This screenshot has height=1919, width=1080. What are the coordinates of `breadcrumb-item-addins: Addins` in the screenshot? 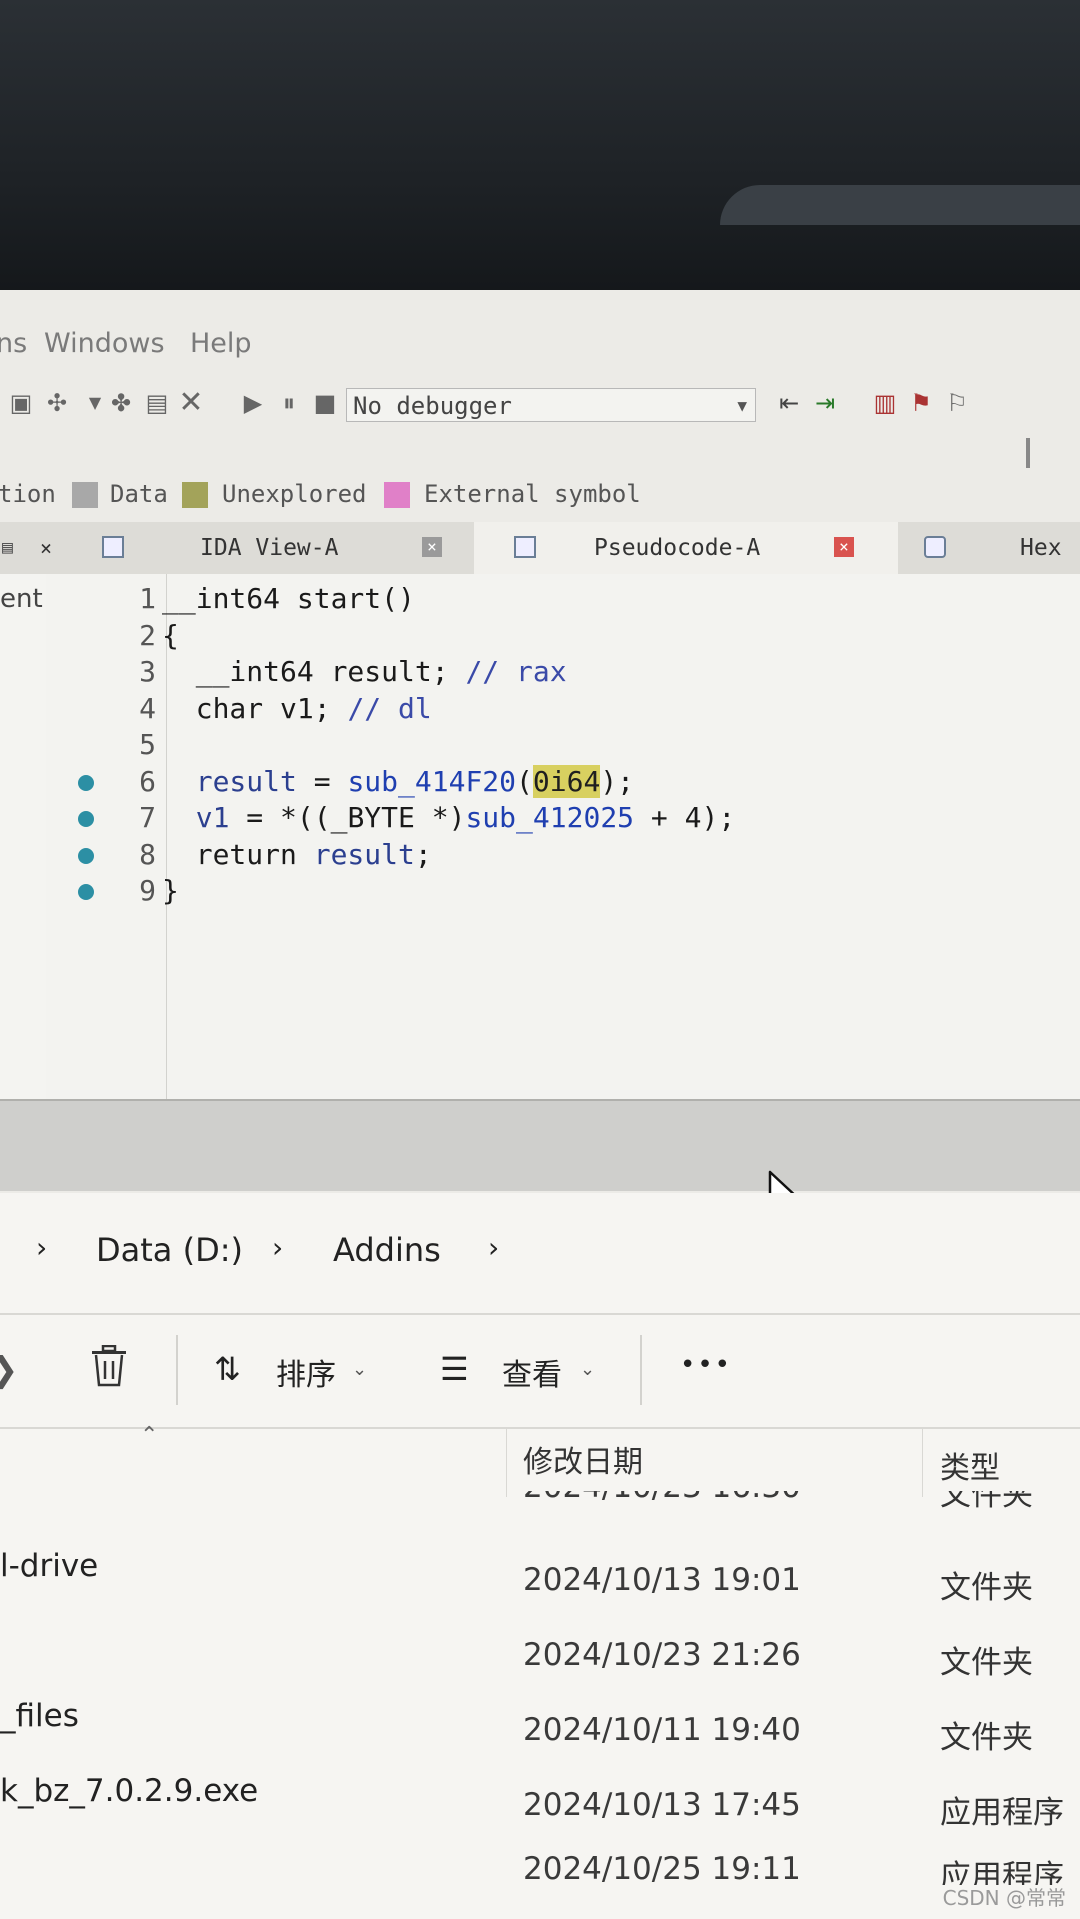 It's located at (387, 1250).